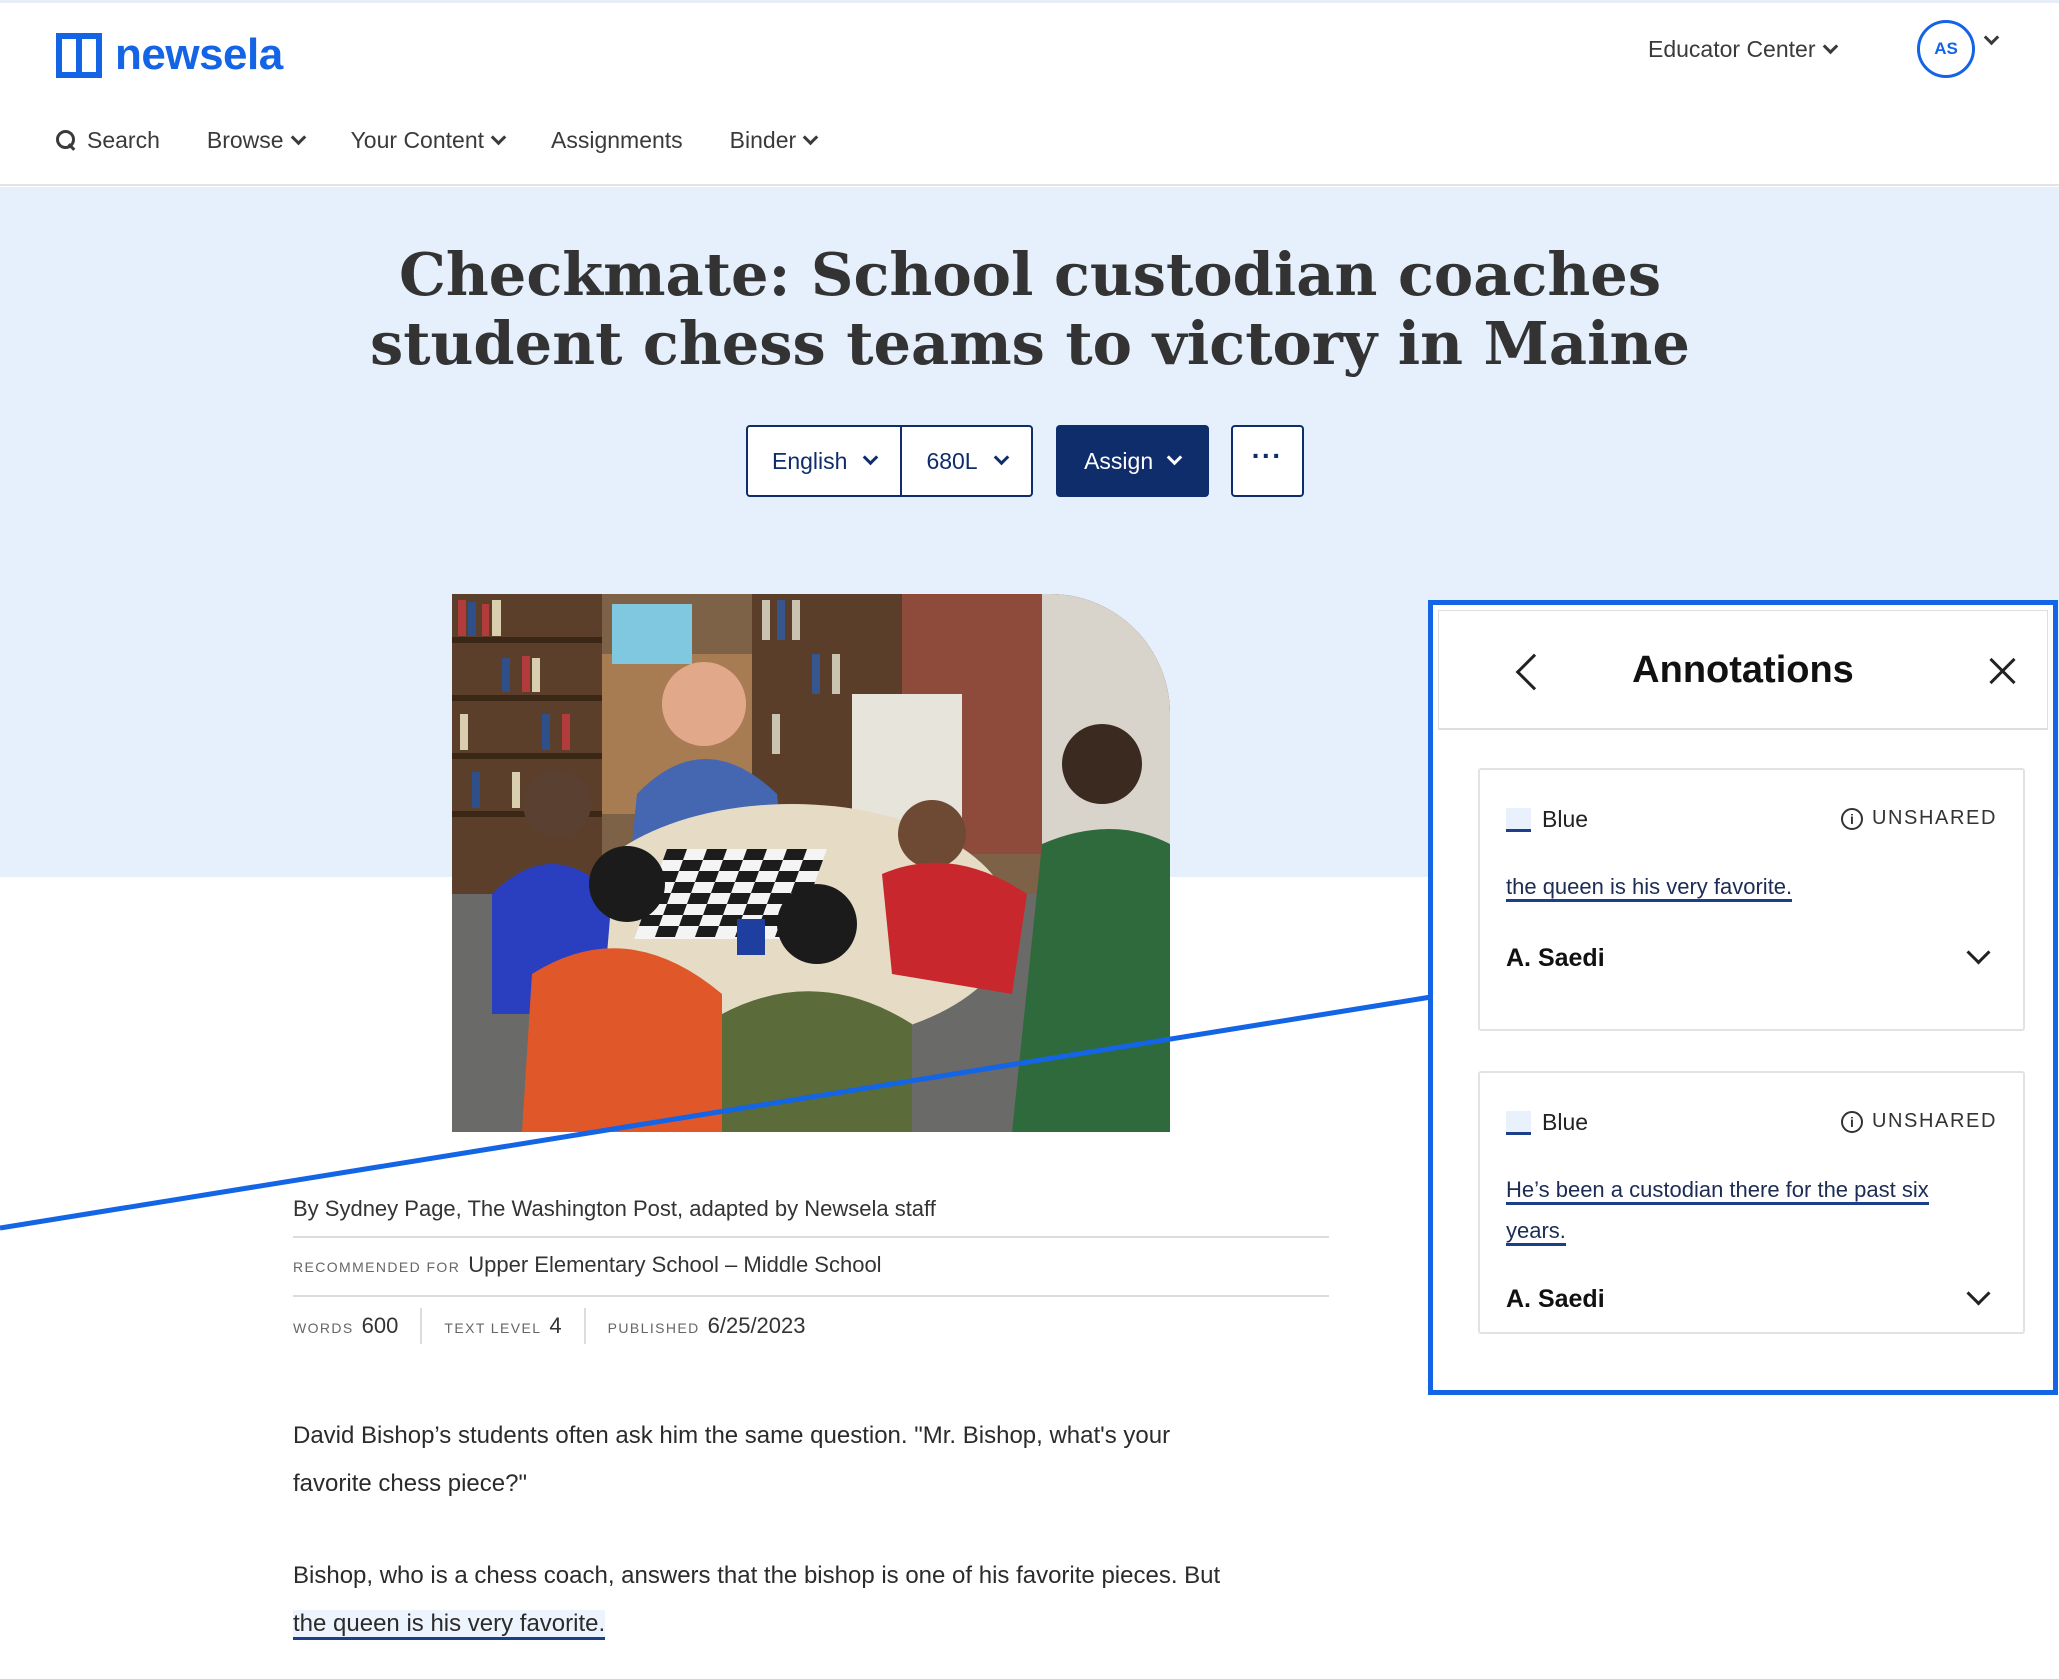 Image resolution: width=2059 pixels, height=1679 pixels. Describe the element at coordinates (123, 140) in the screenshot. I see `nav-search-label: Search` at that location.